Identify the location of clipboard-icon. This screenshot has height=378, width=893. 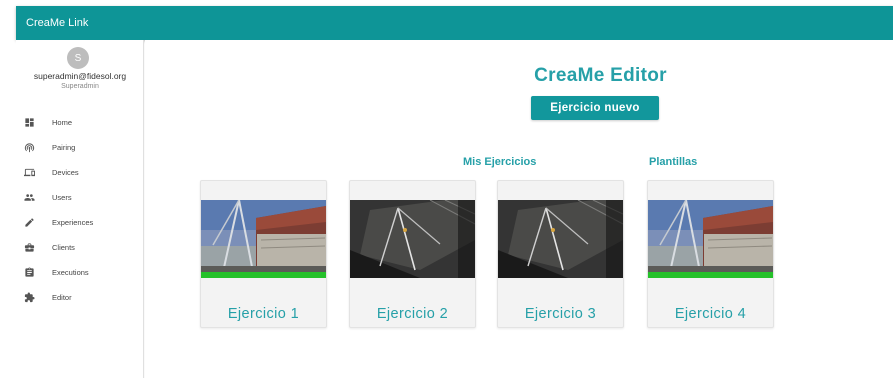
(29, 272).